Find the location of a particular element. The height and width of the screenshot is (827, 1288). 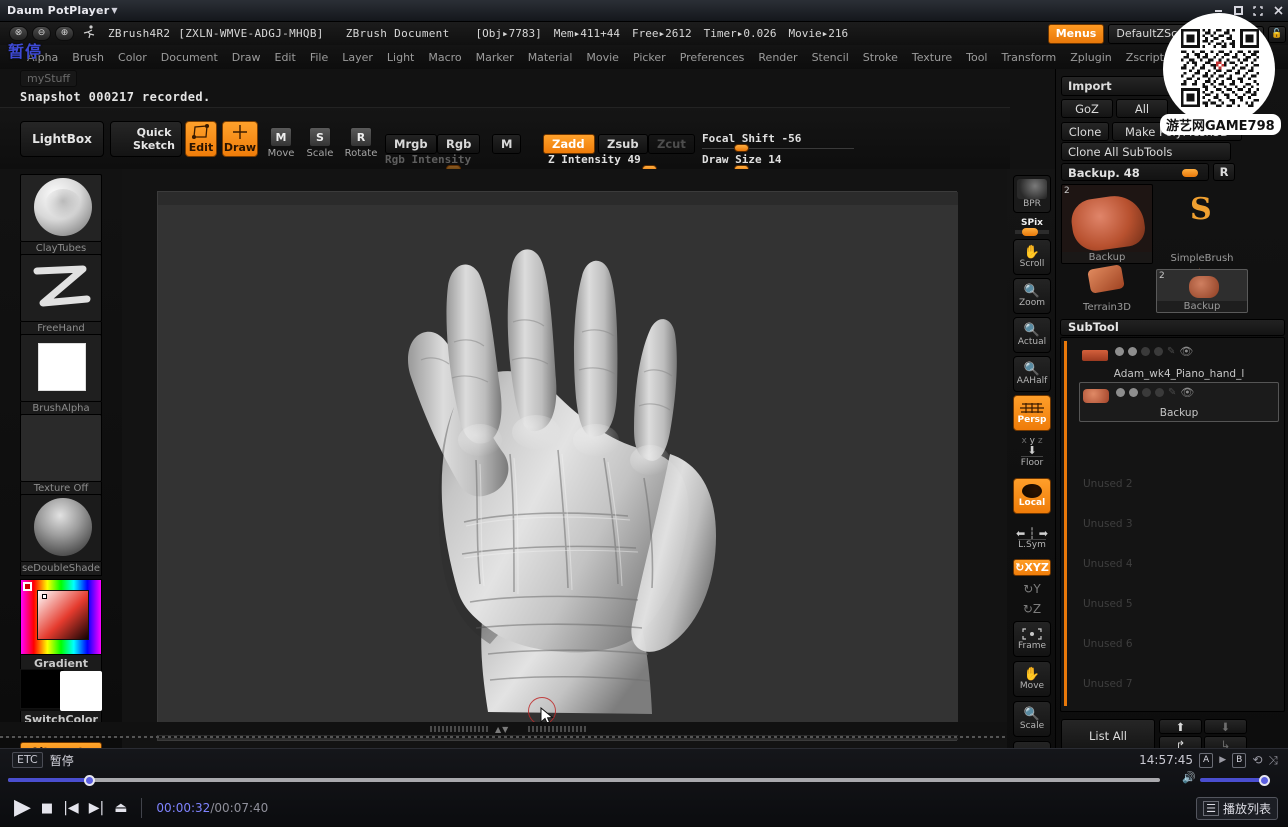

volume-handle is located at coordinates (1264, 780).